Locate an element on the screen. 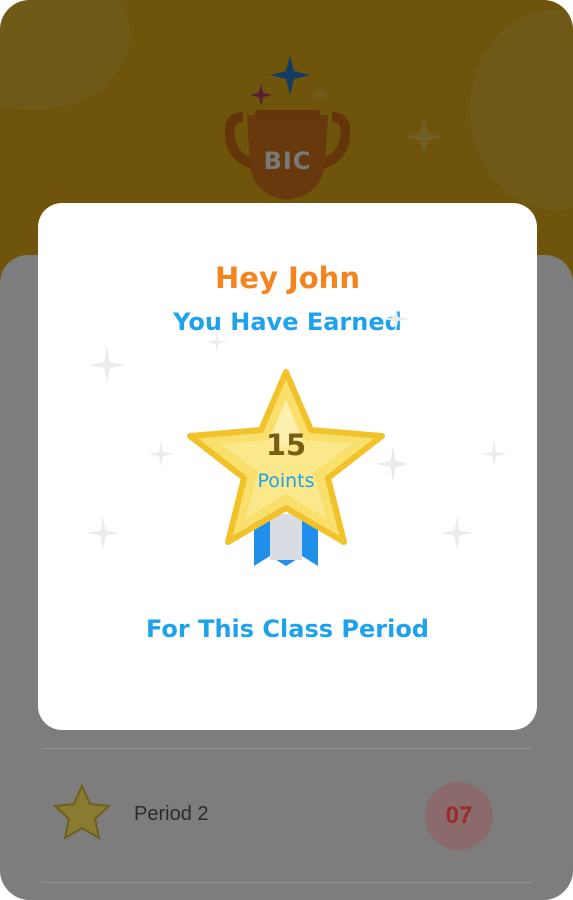 The height and width of the screenshot is (900, 573). class-period-text: For This Class Period is located at coordinates (287, 629).